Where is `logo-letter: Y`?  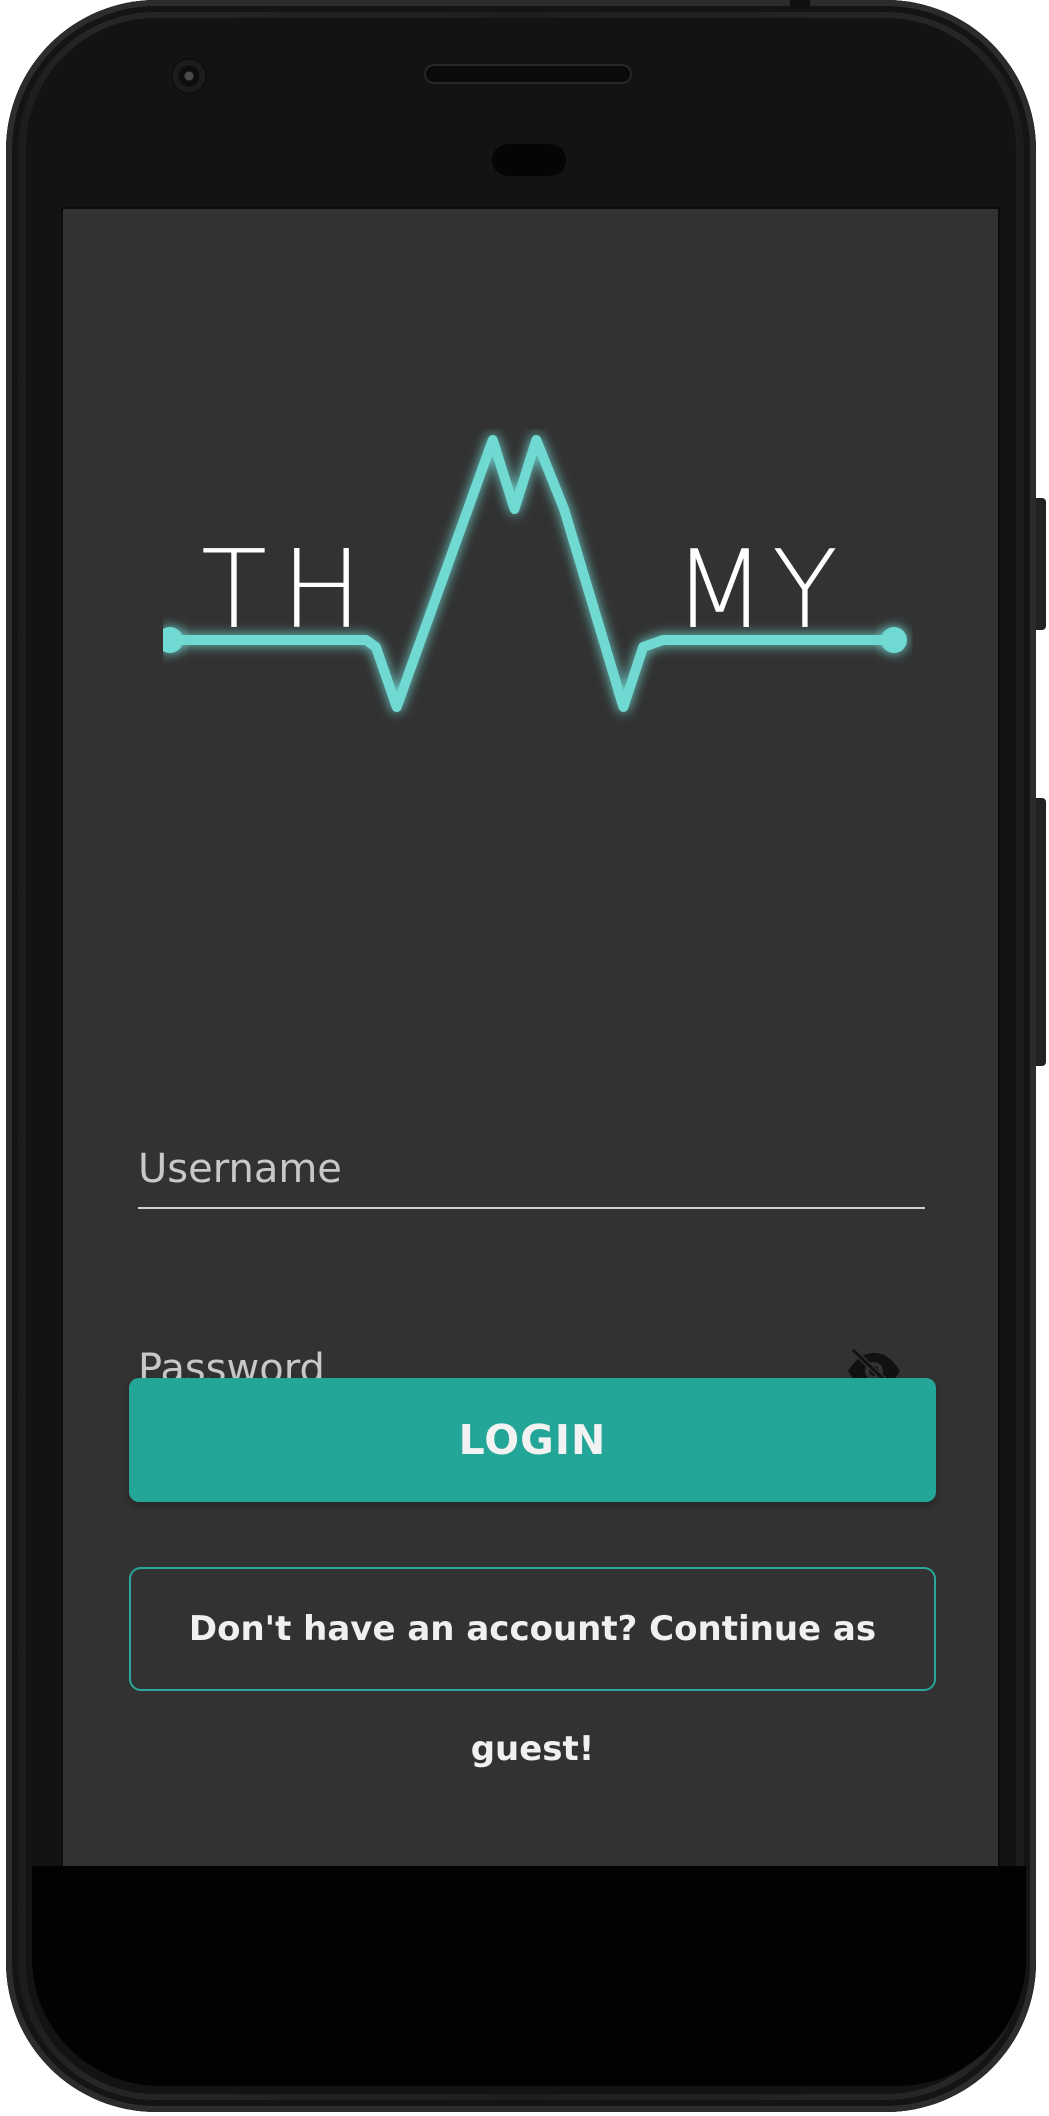
logo-letter: Y is located at coordinates (805, 590).